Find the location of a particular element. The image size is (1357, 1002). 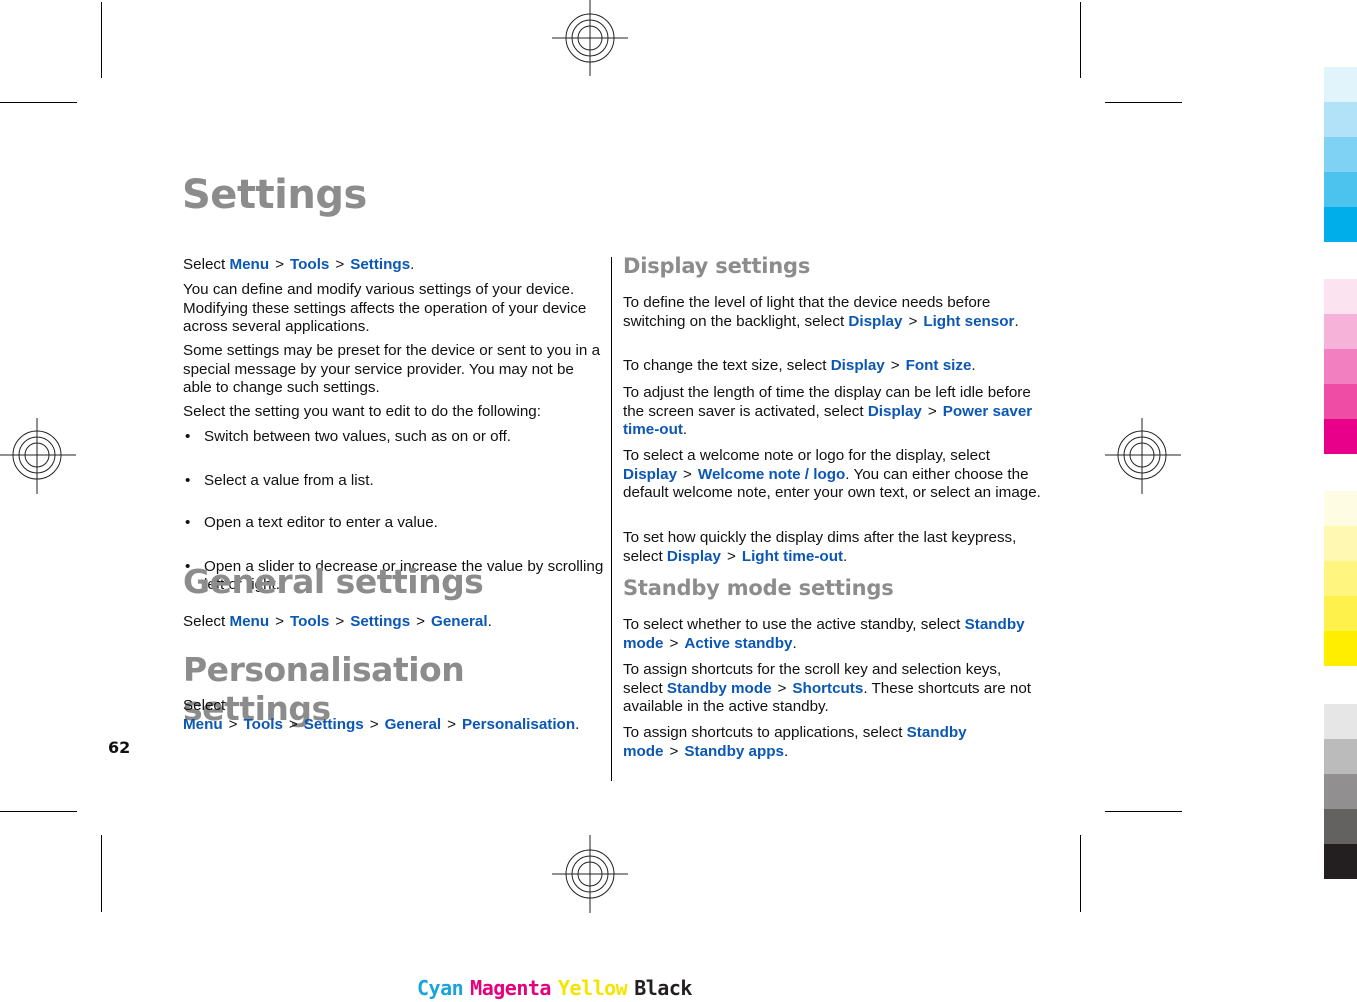

menu-path-item: Active standby is located at coordinates (738, 643).